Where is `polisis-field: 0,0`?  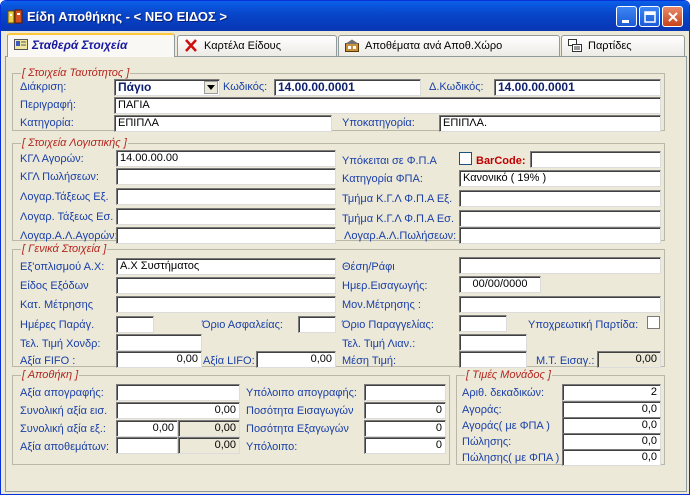 polisis-field: 0,0 is located at coordinates (611, 441).